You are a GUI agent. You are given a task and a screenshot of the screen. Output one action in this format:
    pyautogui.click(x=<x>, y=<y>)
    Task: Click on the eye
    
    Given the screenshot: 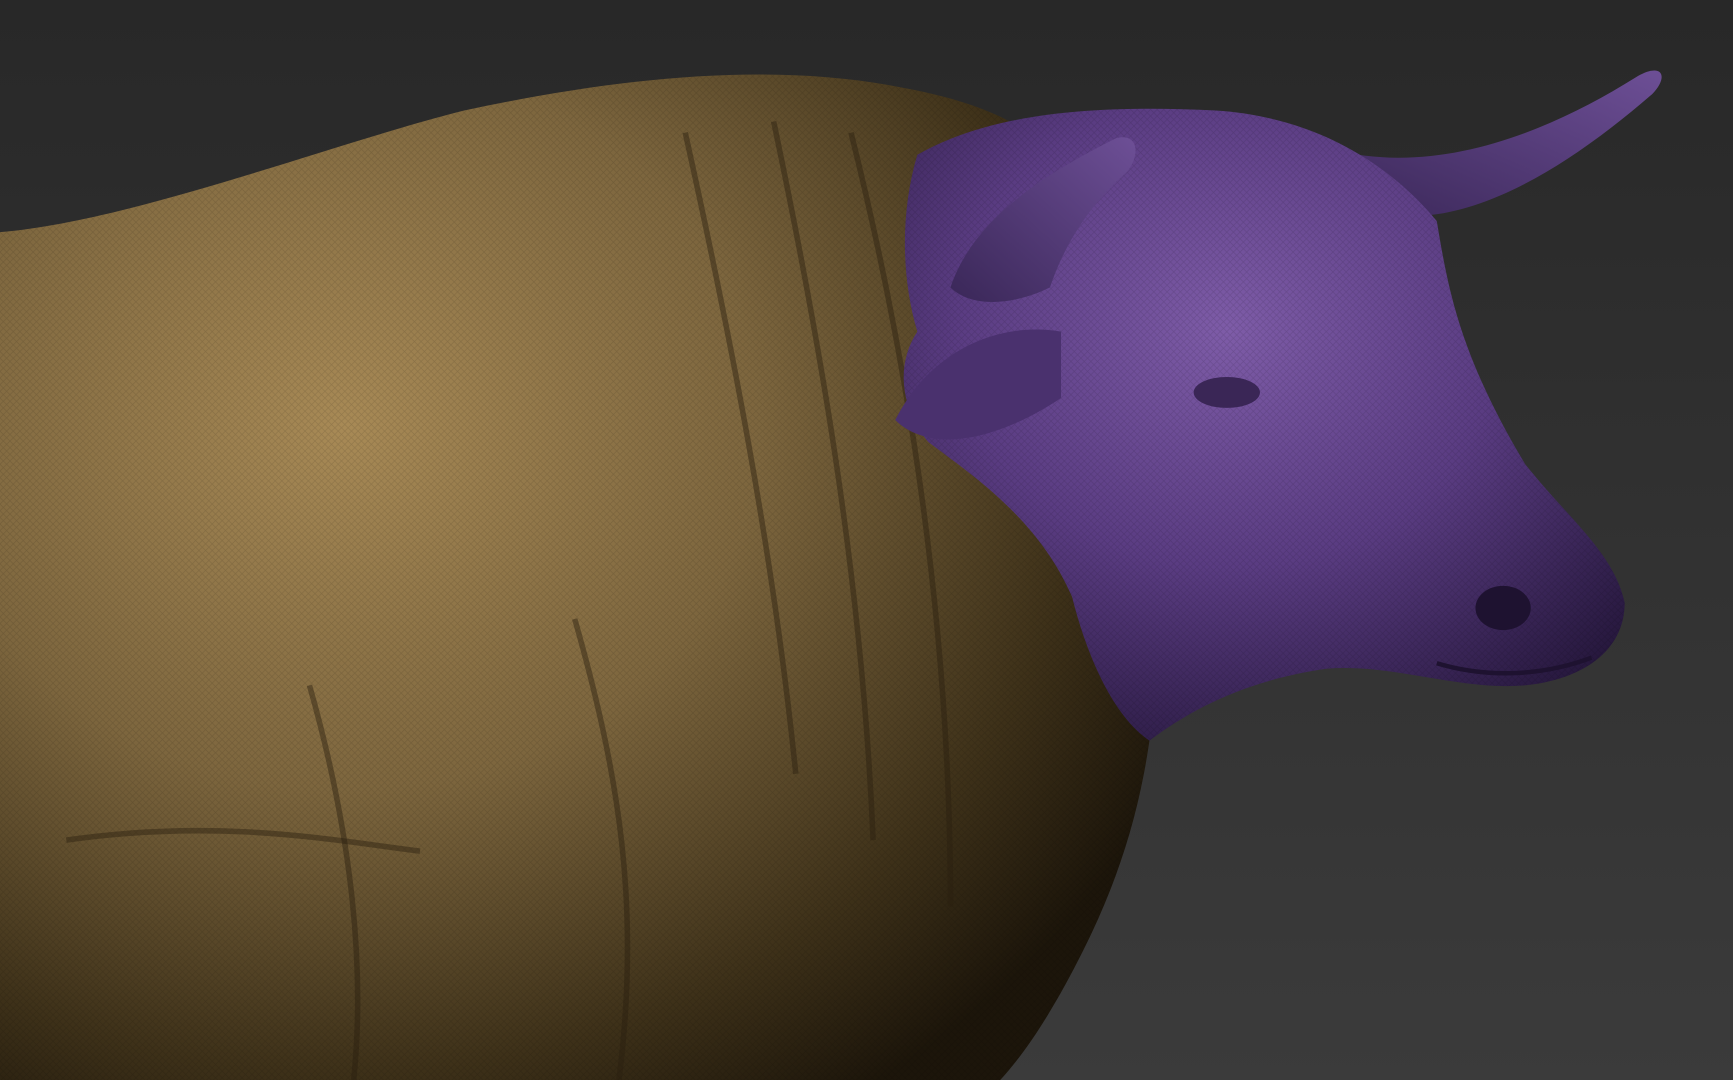 What is the action you would take?
    pyautogui.click(x=1226, y=392)
    